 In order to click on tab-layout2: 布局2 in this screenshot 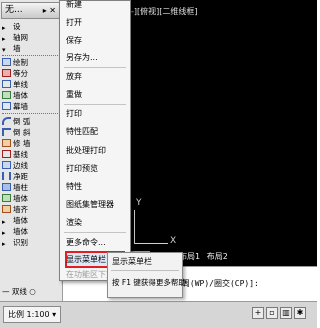, I will do `click(217, 257)`.